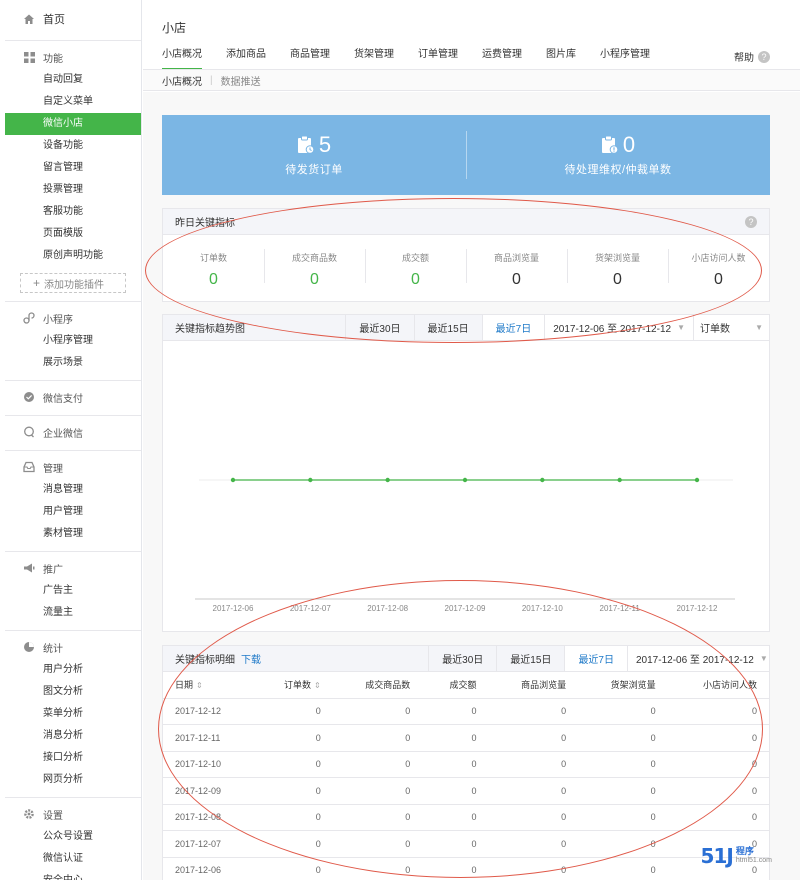 Image resolution: width=800 pixels, height=880 pixels. I want to click on table-row: 2017-12-09 0 0 0 0 0 0, so click(466, 791).